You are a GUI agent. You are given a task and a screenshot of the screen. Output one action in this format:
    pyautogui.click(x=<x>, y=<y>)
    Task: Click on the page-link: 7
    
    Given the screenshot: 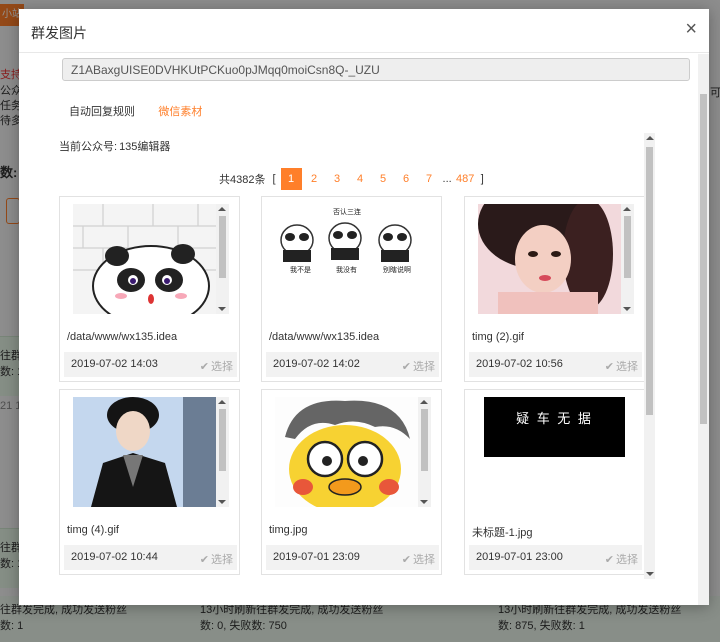 What is the action you would take?
    pyautogui.click(x=429, y=179)
    